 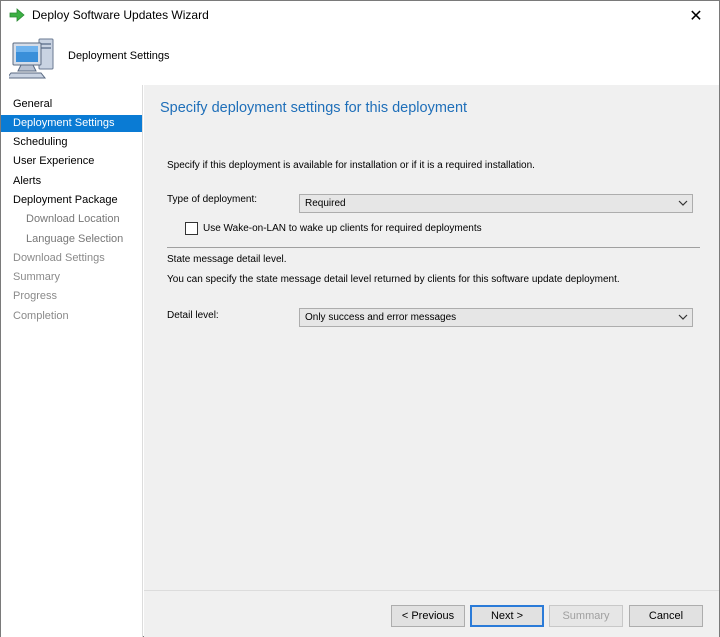 What do you see at coordinates (71, 277) in the screenshot?
I see `nav-item-summary: Summary` at bounding box center [71, 277].